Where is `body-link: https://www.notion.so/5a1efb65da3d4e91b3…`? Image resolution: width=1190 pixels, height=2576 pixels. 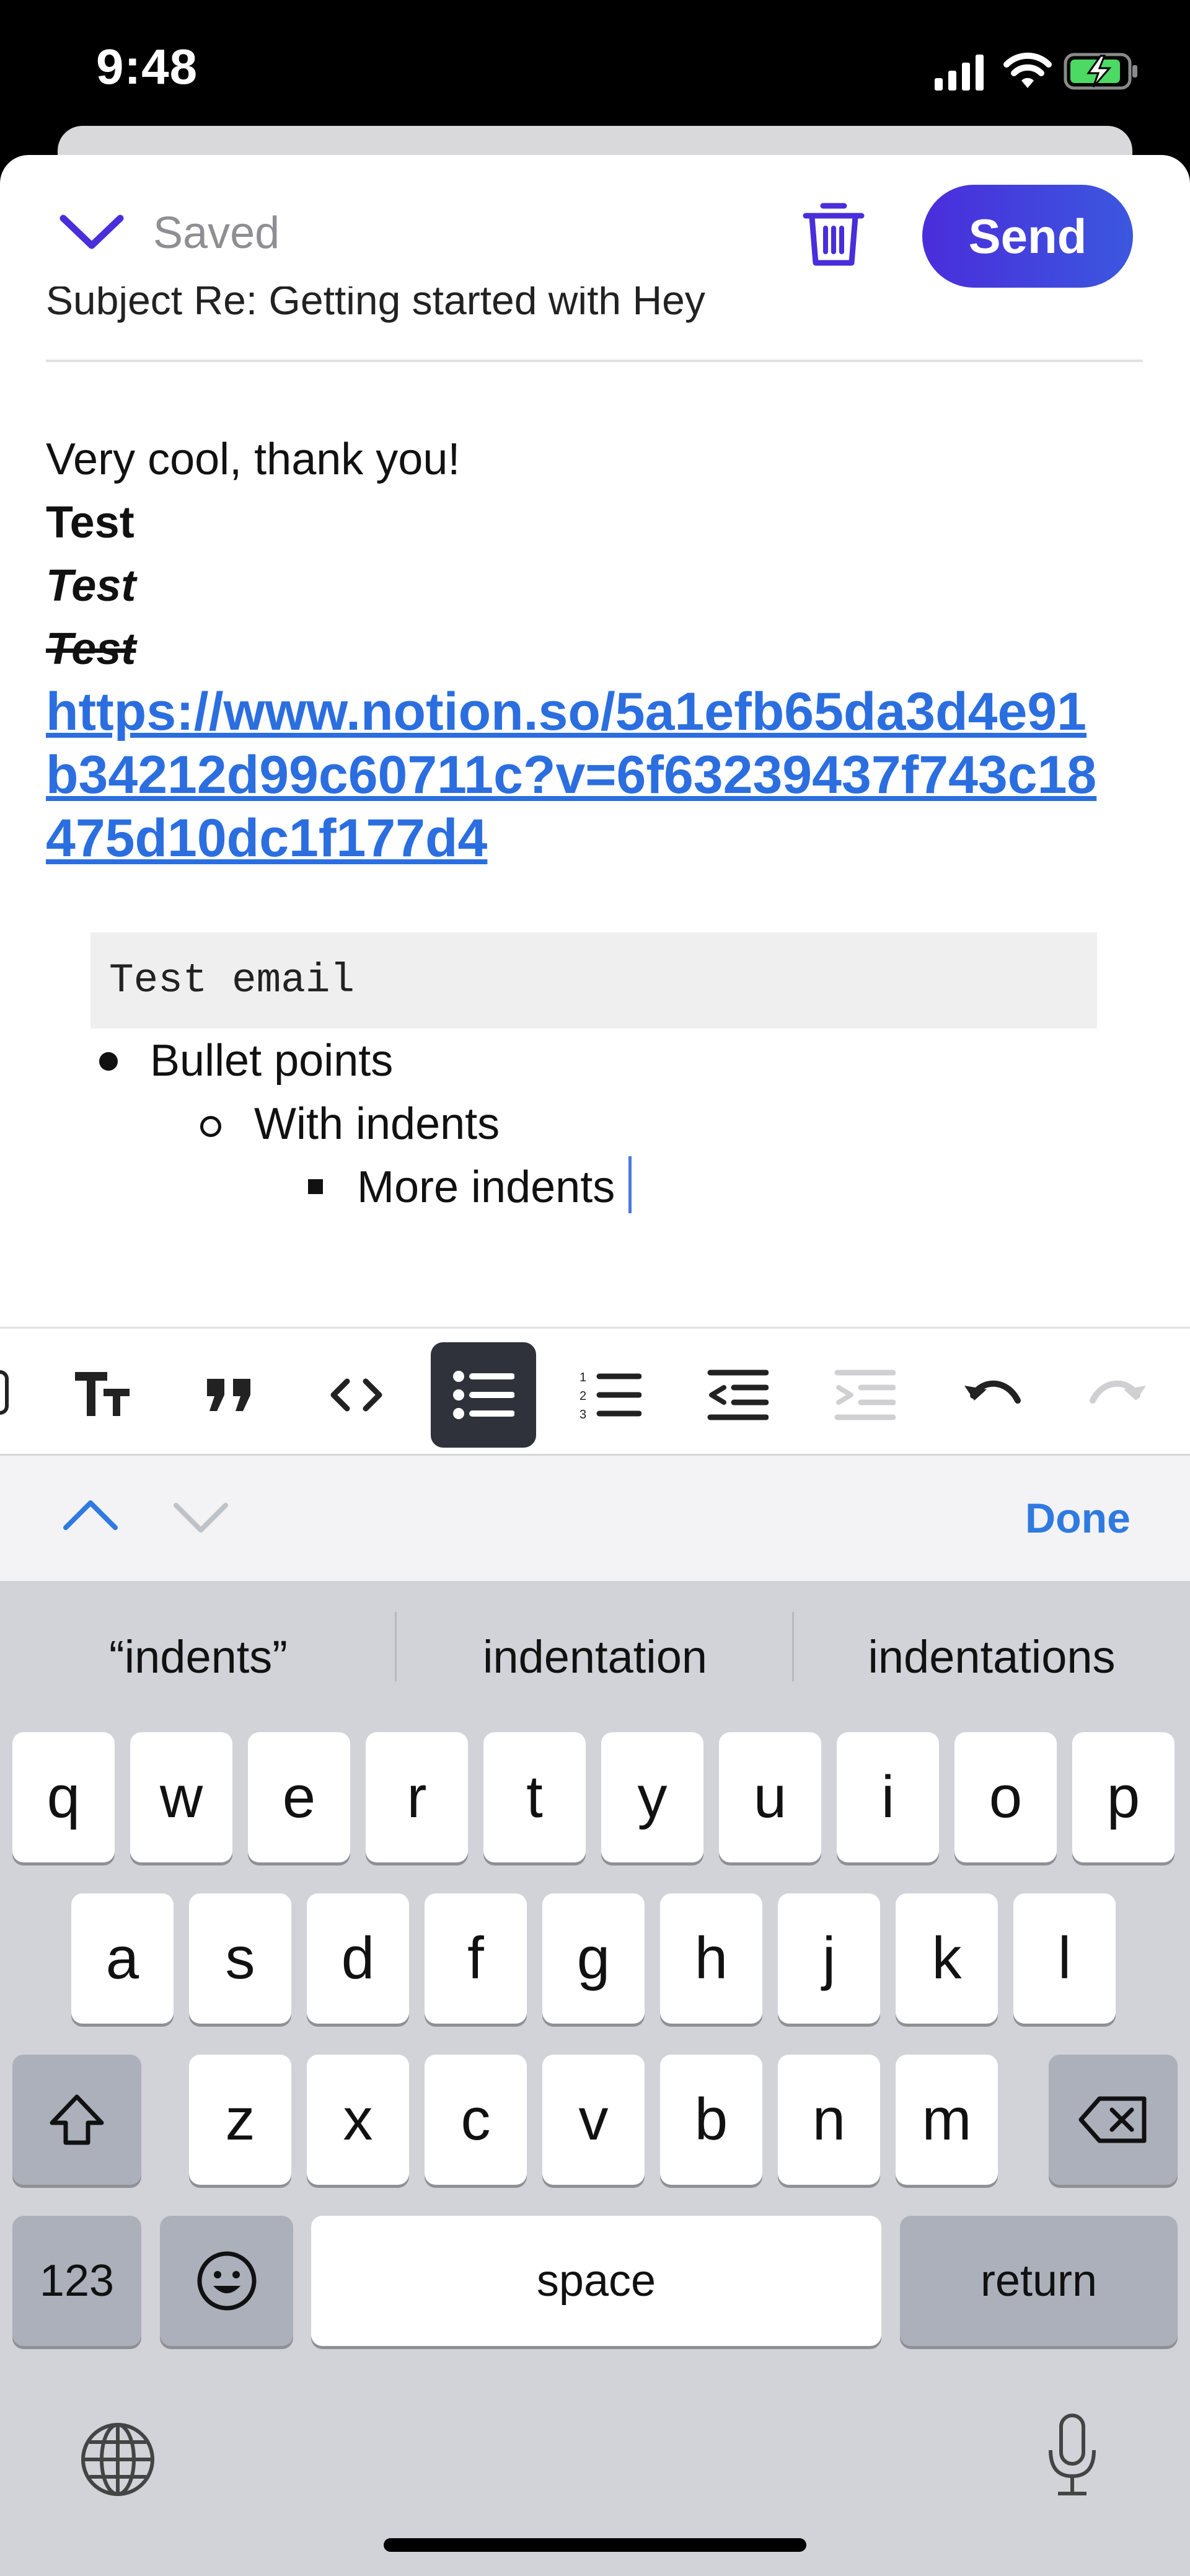
body-link: https://www.notion.so/5a1efb65da3d4e91b3… is located at coordinates (579, 775).